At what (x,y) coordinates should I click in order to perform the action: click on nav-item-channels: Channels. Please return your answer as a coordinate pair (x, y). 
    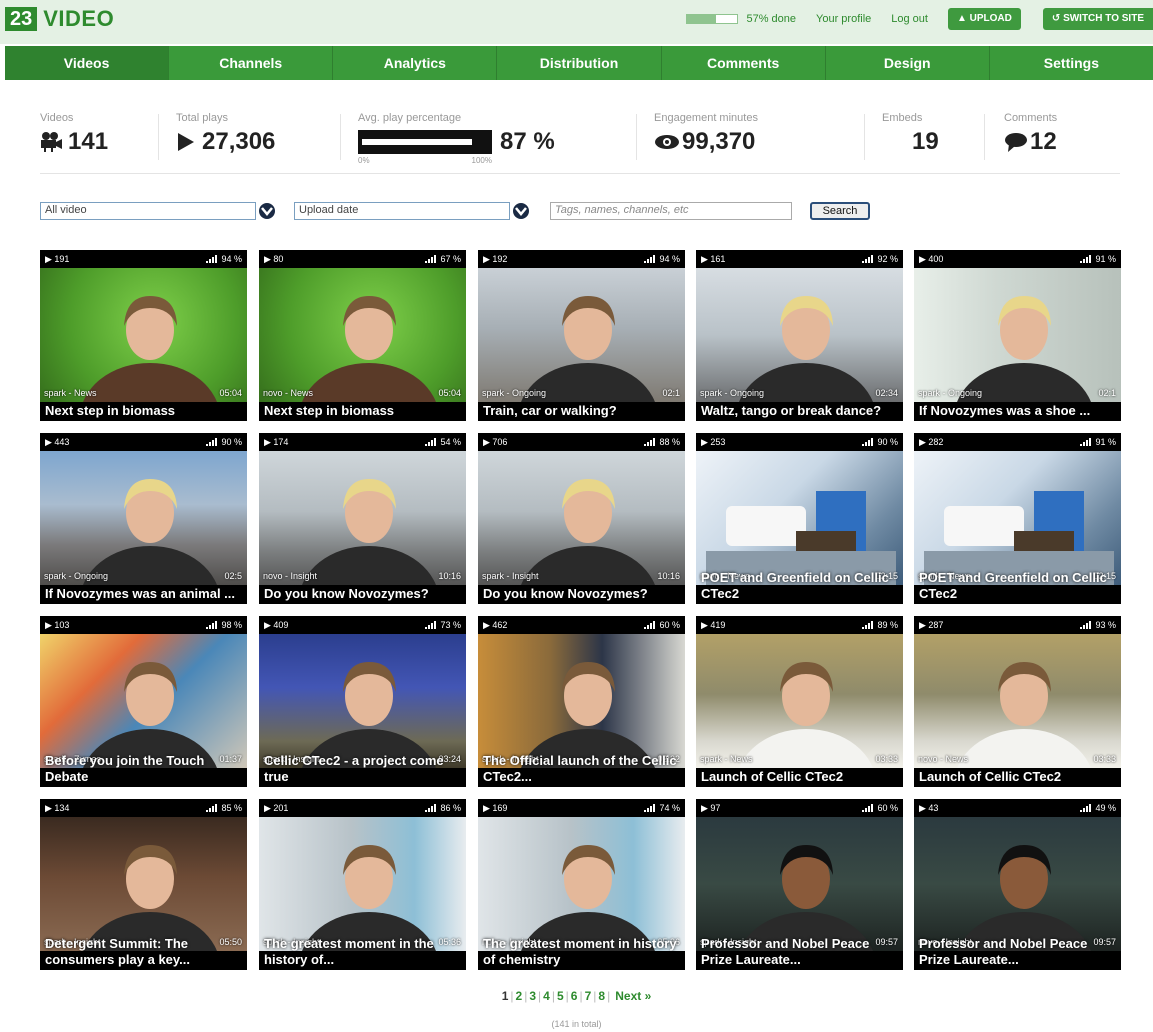
    Looking at the image, I should click on (251, 63).